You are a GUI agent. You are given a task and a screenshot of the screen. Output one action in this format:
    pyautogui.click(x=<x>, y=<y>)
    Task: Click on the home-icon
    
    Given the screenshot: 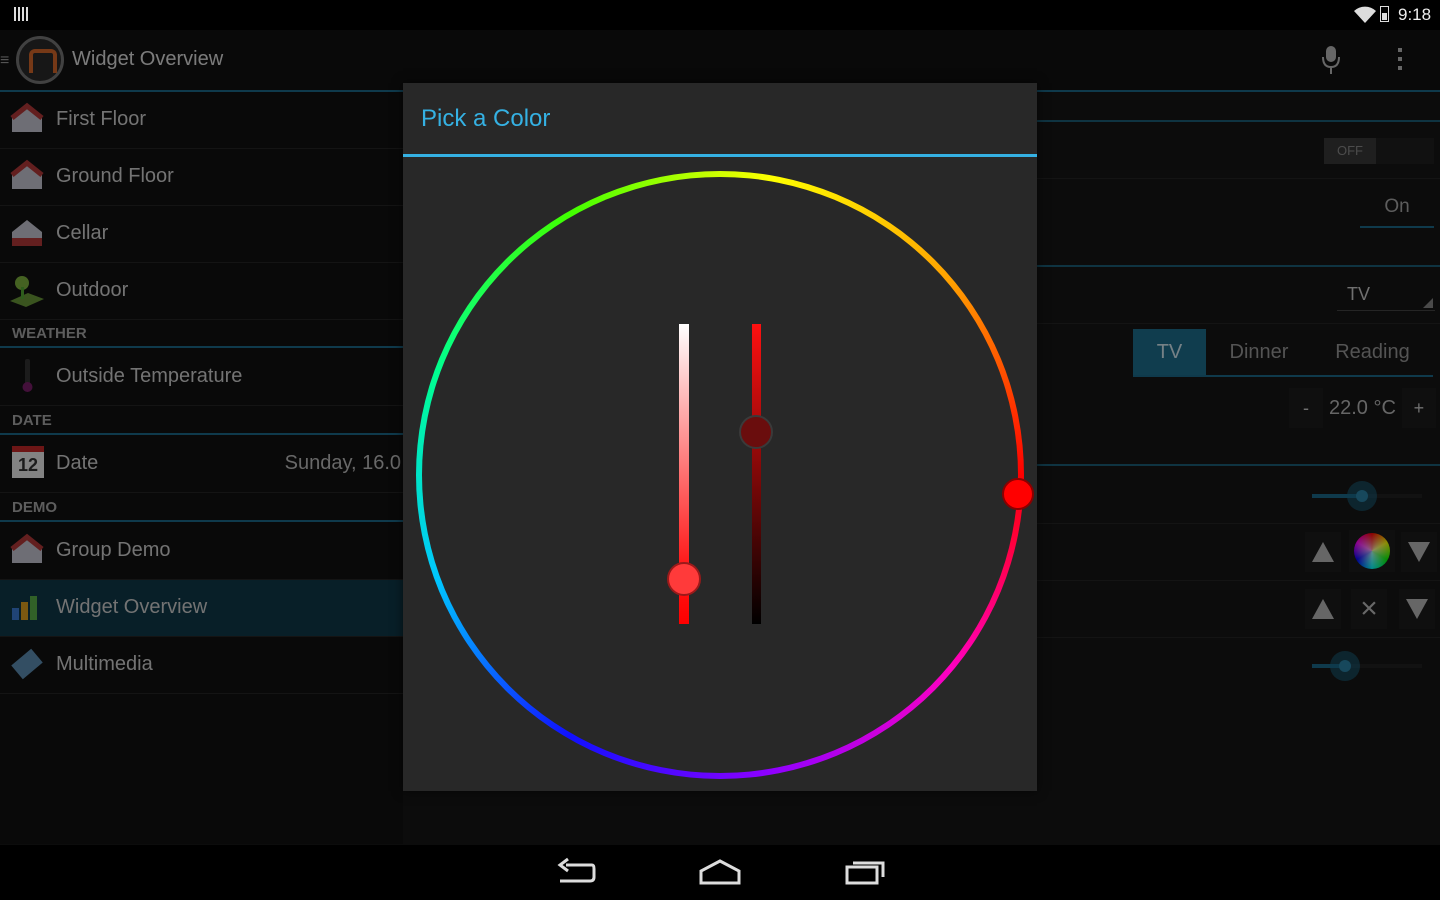 What is the action you would take?
    pyautogui.click(x=720, y=872)
    